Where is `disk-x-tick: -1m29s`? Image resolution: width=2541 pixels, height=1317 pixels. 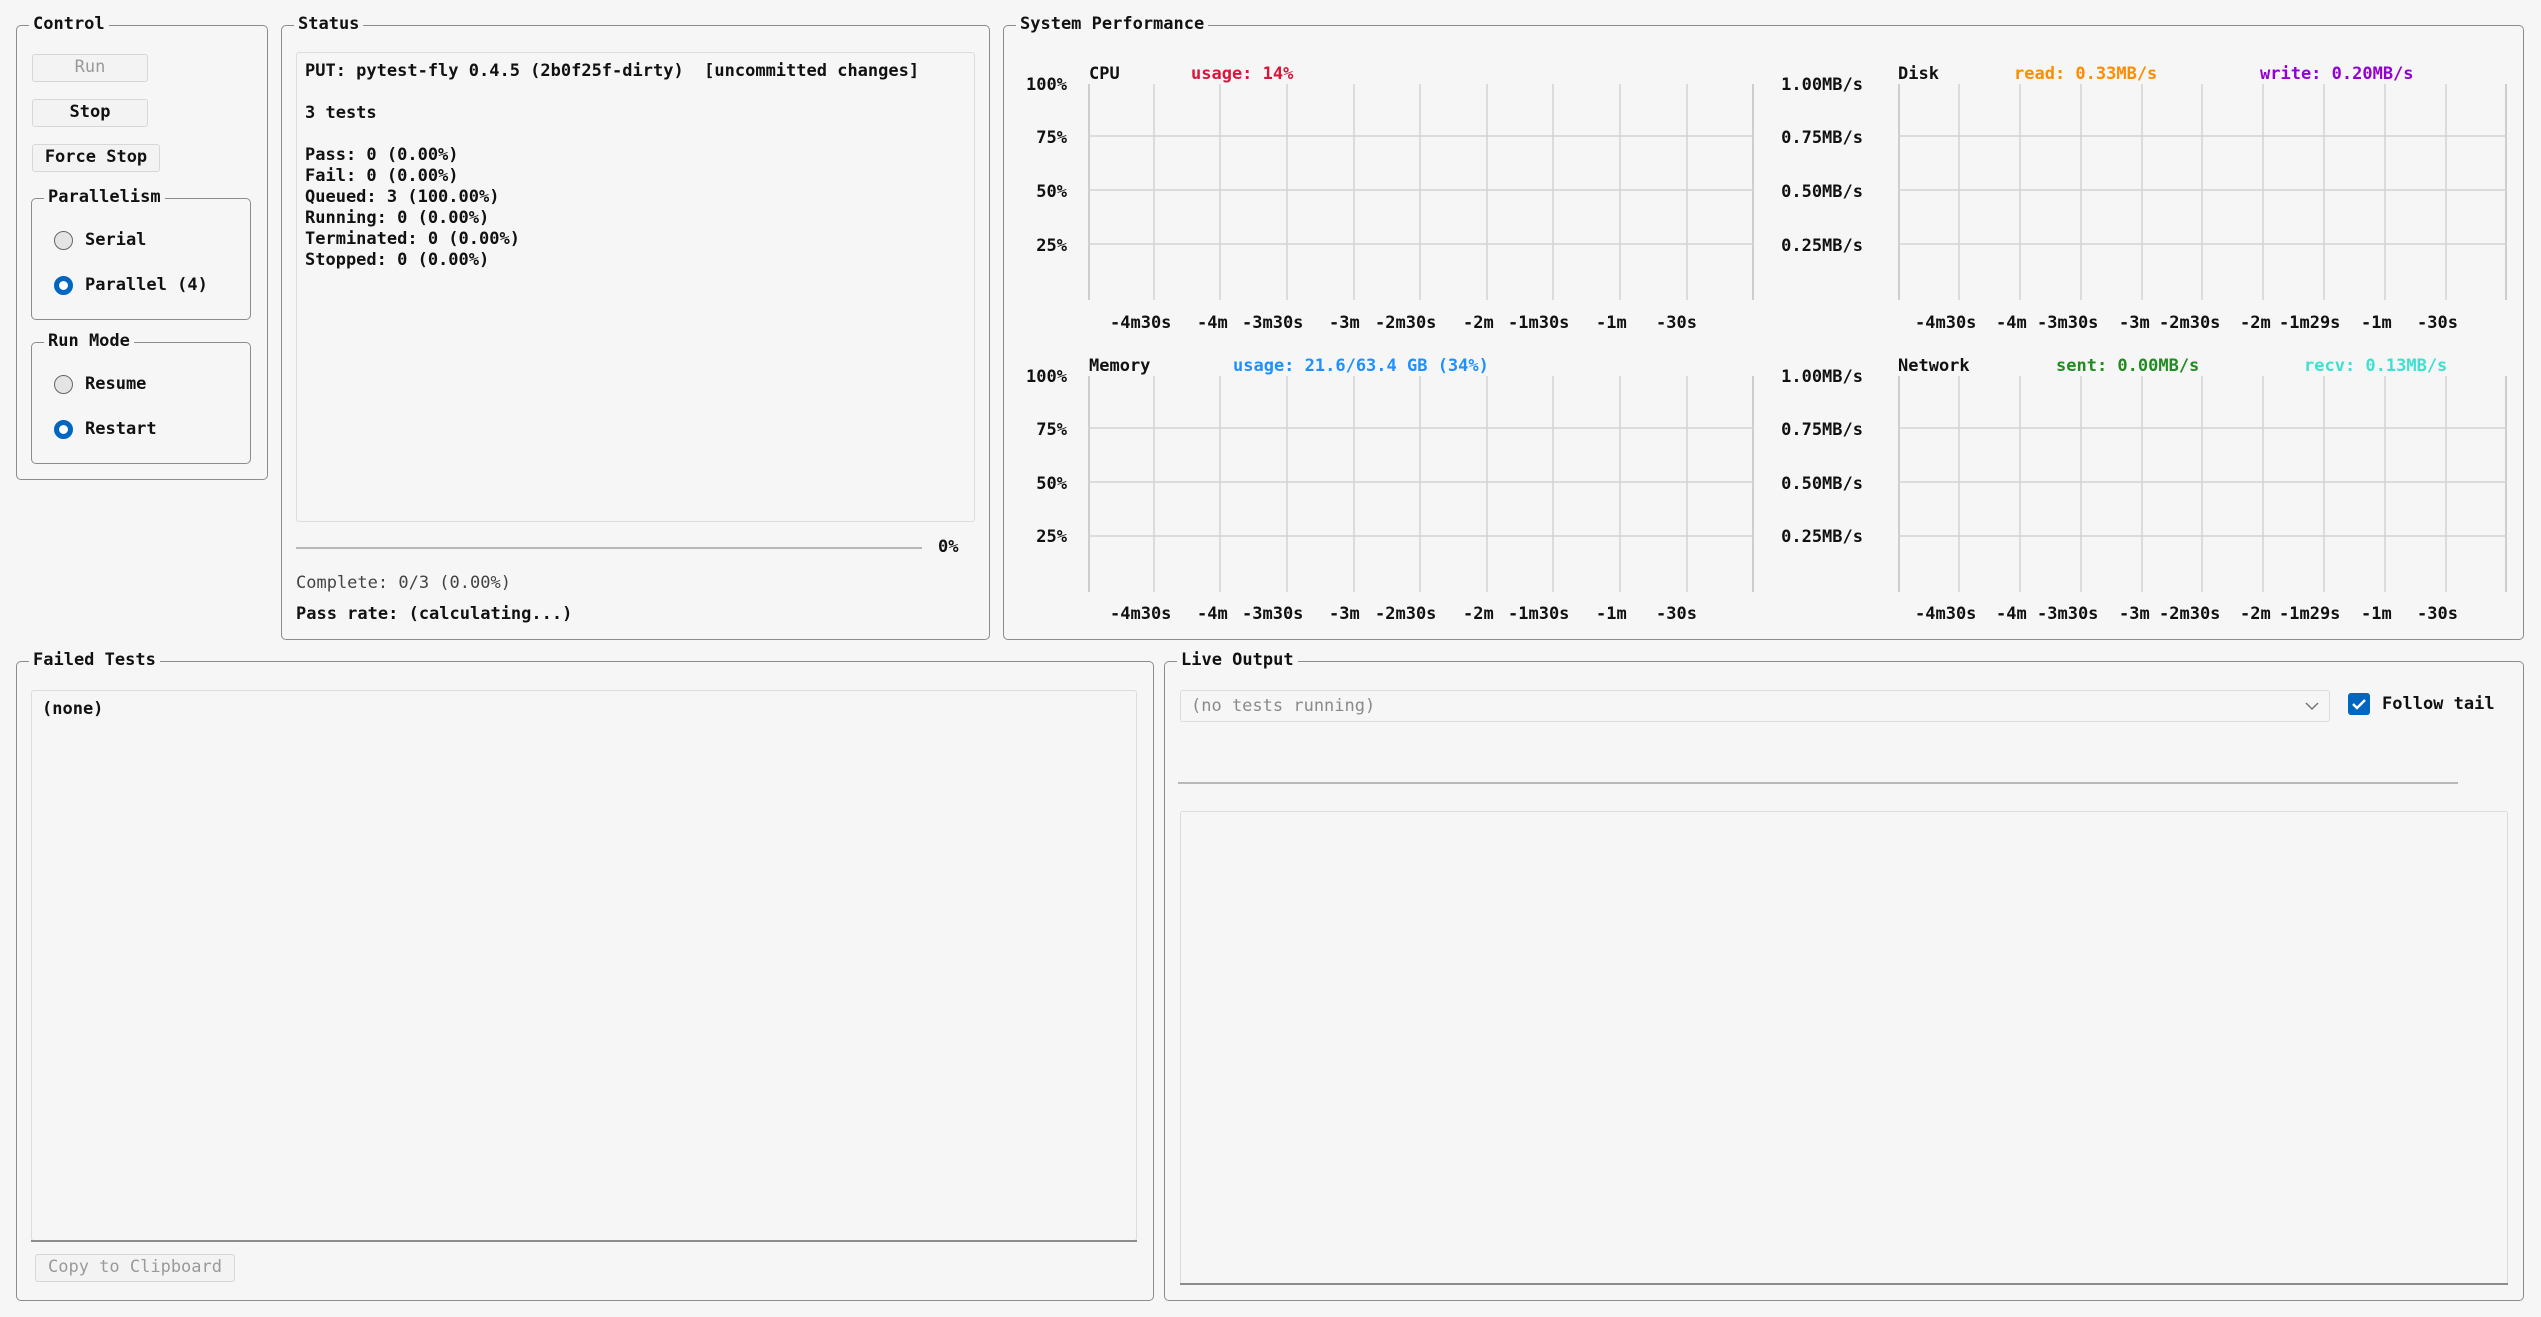
disk-x-tick: -1m29s is located at coordinates (2310, 323).